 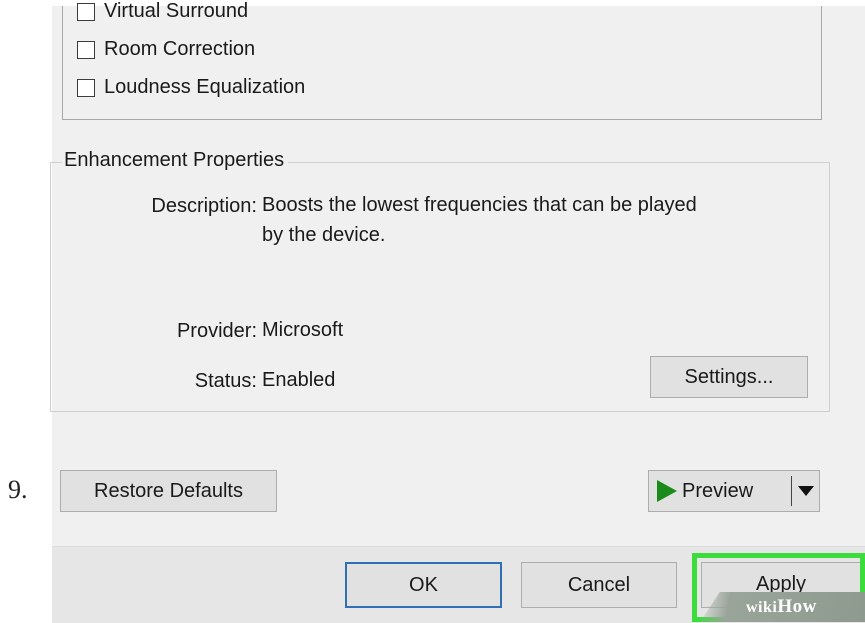 I want to click on step-number: 9., so click(x=18, y=489).